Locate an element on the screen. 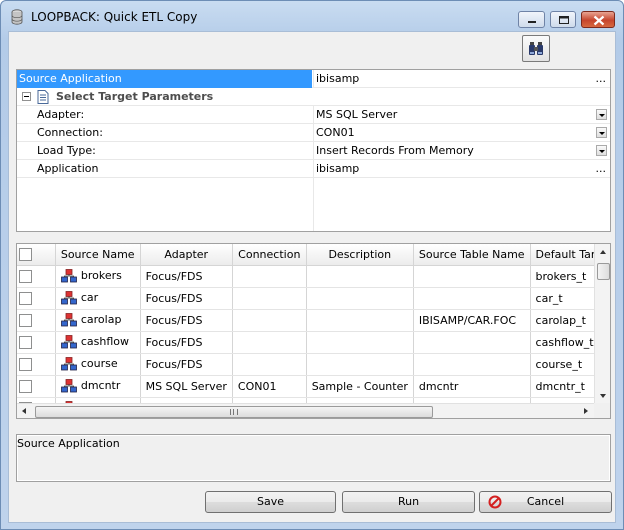  horizontal-scroll-thumb is located at coordinates (234, 412).